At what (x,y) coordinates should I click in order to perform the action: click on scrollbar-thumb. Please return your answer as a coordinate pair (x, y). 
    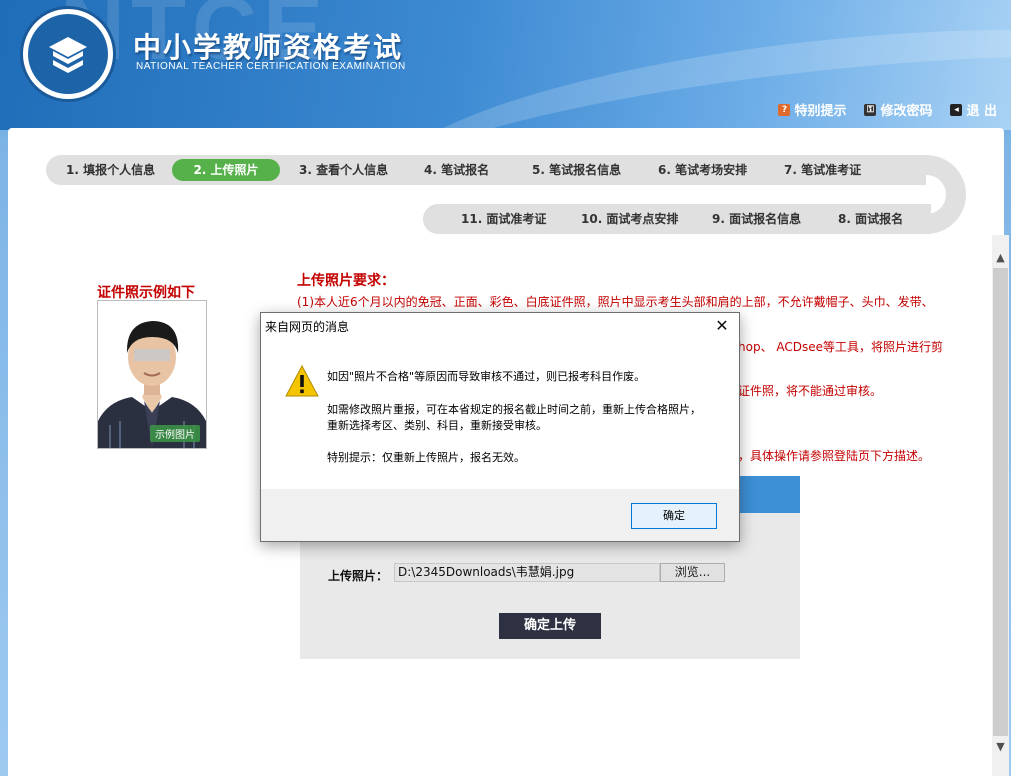
    Looking at the image, I should click on (1000, 502).